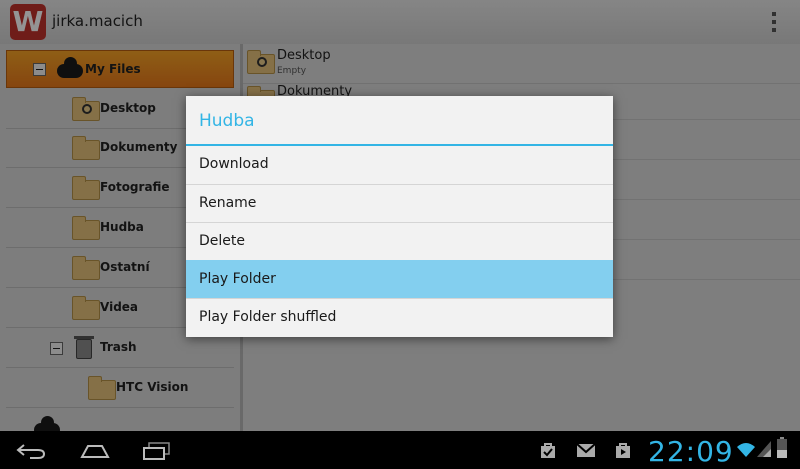 The image size is (800, 469). I want to click on menu-item-download: Download, so click(399, 165).